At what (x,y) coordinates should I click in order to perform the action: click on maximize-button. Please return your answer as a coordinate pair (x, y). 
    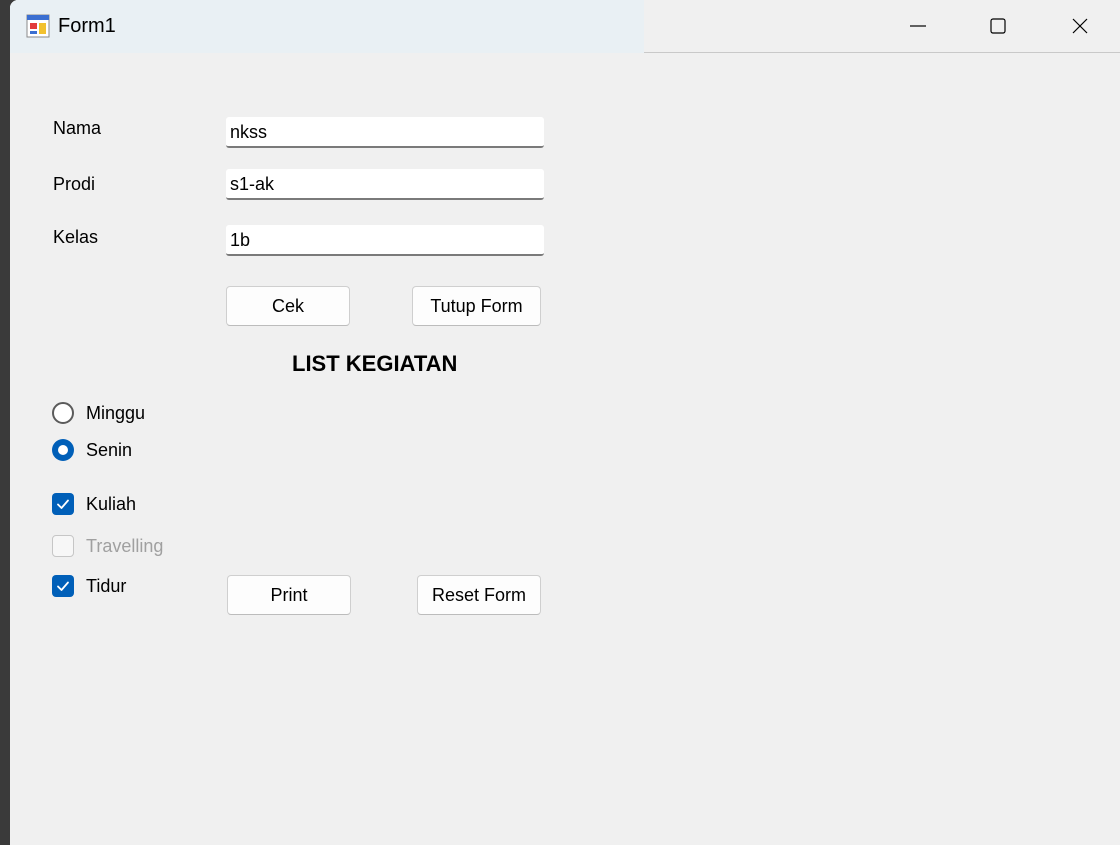
    Looking at the image, I should click on (998, 26).